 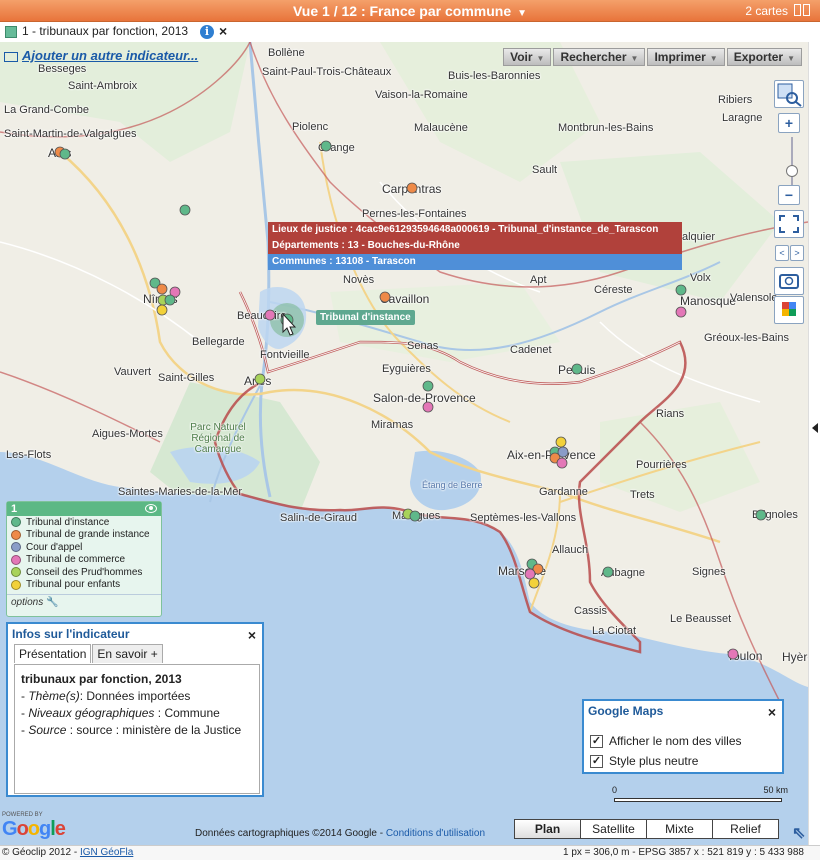 I want to click on terms-link: Conditions d'utilisation, so click(x=435, y=833).